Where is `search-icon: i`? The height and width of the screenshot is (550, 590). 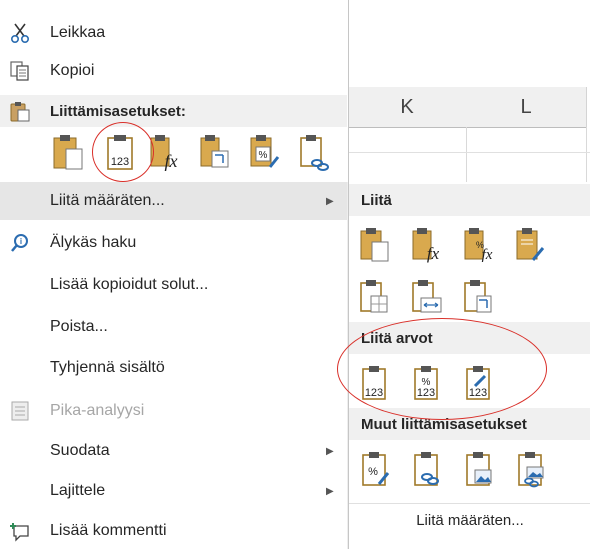 search-icon: i is located at coordinates (20, 243).